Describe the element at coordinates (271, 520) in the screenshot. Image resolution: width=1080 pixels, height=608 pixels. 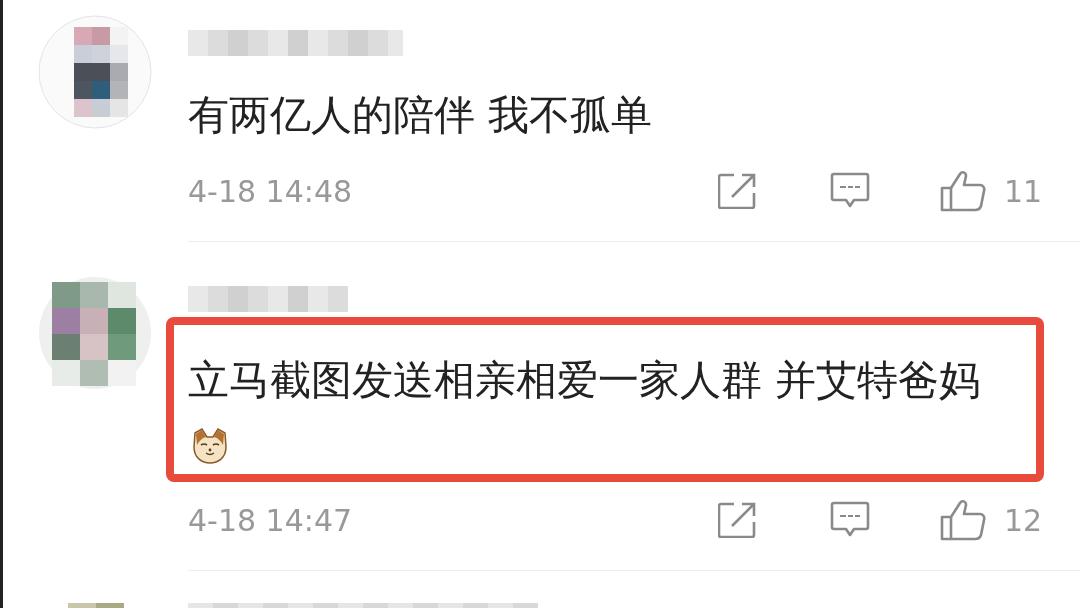
I see `comment-time: 4-18 14:47` at that location.